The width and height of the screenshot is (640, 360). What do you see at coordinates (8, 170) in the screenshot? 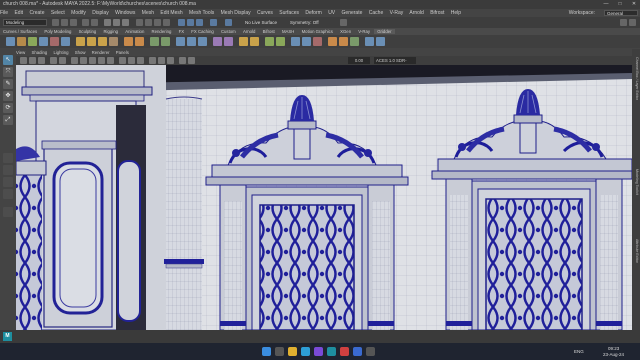
I see `four-view-icon` at bounding box center [8, 170].